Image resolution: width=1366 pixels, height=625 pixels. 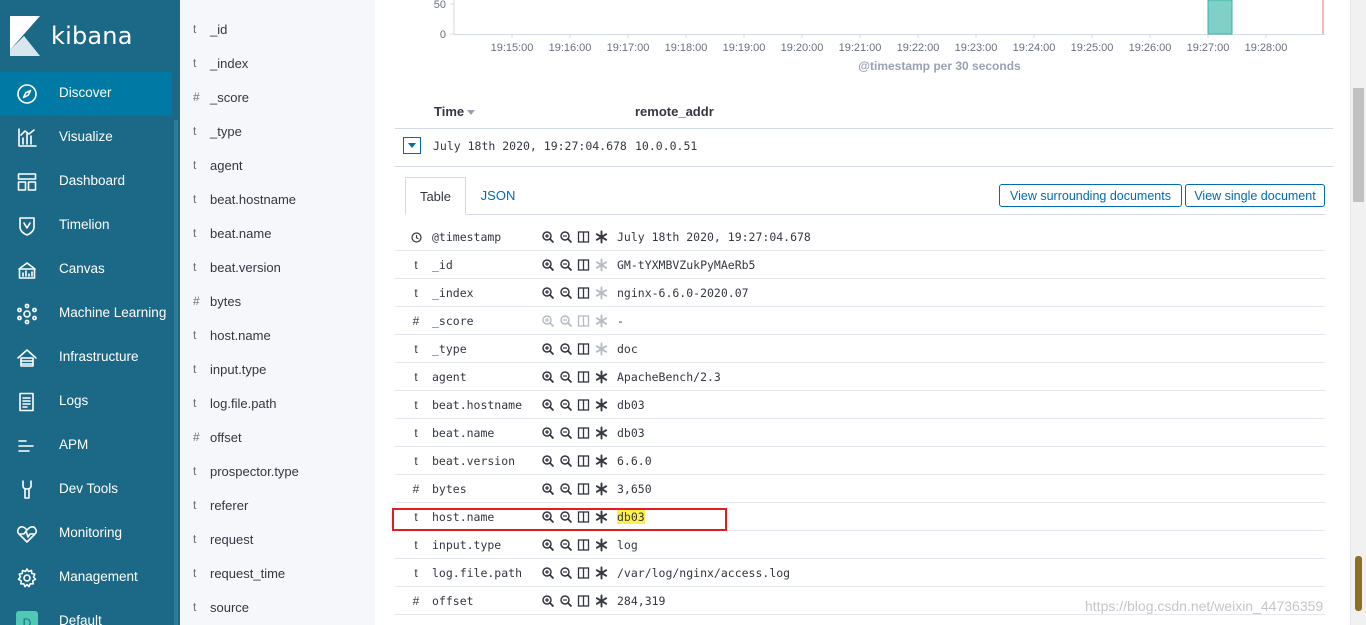 I want to click on view-single-document-button: View single document, so click(x=1255, y=195).